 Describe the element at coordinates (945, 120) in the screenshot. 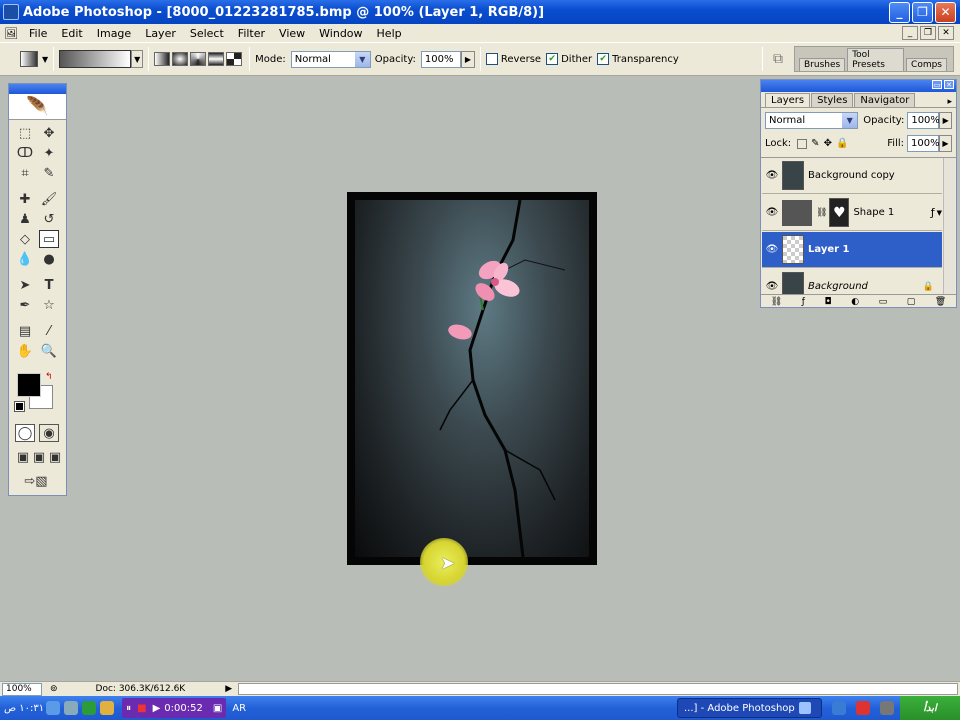

I see `layer-opacity-arrow: ▶` at that location.